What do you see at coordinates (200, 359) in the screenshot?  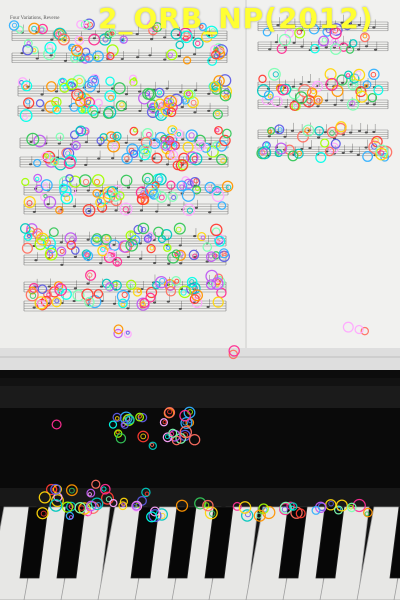 I see `music-stand-edge` at bounding box center [200, 359].